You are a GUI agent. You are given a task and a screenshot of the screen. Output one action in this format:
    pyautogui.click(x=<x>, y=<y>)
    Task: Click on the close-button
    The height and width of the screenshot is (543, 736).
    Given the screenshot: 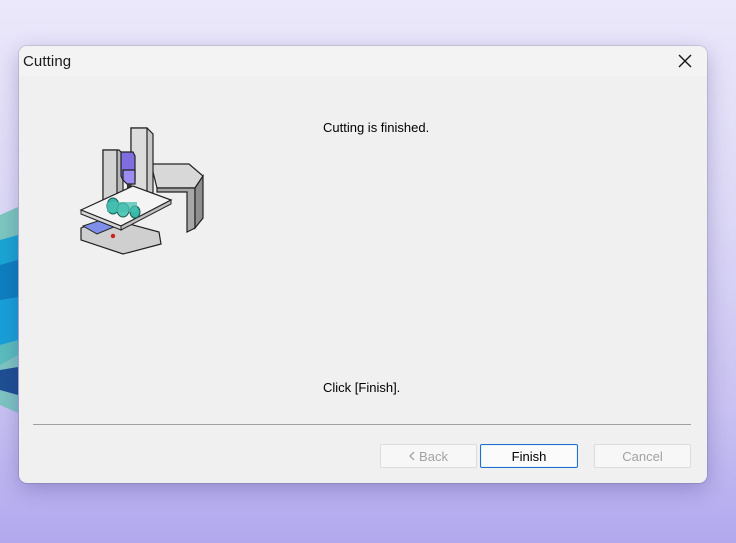 What is the action you would take?
    pyautogui.click(x=685, y=61)
    